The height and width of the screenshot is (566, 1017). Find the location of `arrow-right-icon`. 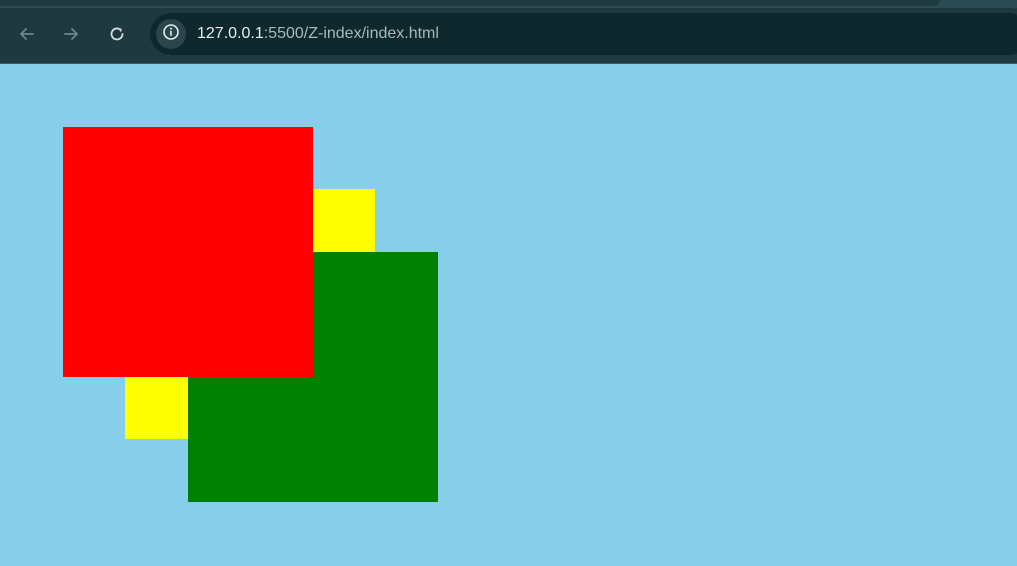

arrow-right-icon is located at coordinates (71, 34).